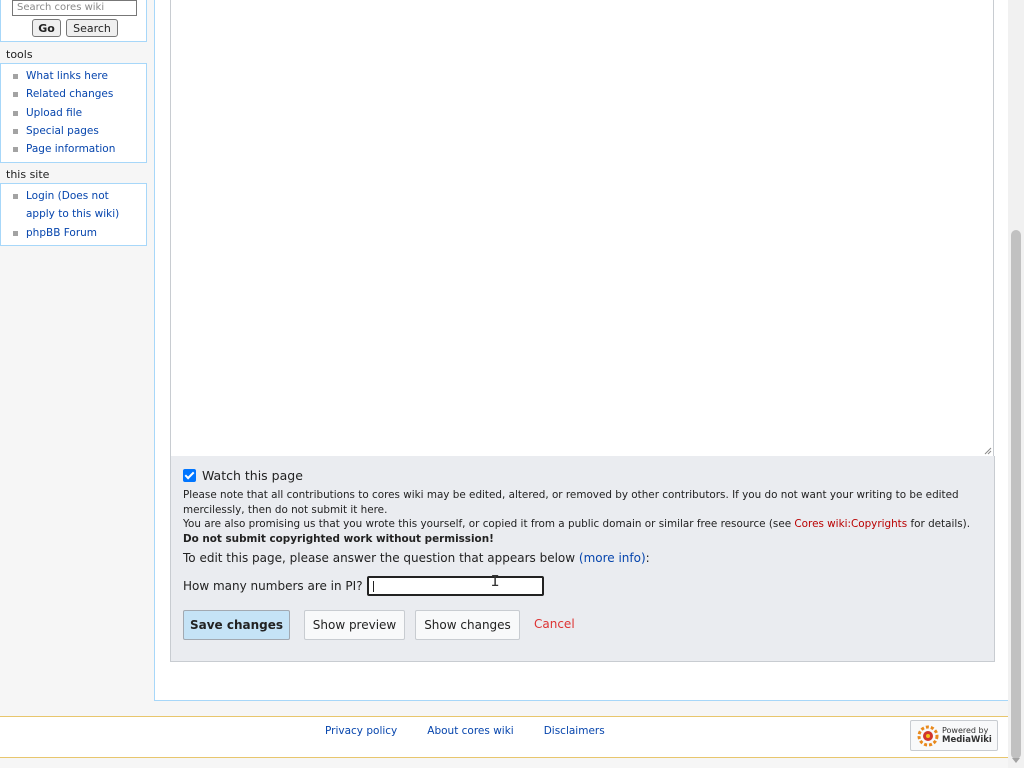  I want to click on about-link: About cores wiki, so click(470, 731).